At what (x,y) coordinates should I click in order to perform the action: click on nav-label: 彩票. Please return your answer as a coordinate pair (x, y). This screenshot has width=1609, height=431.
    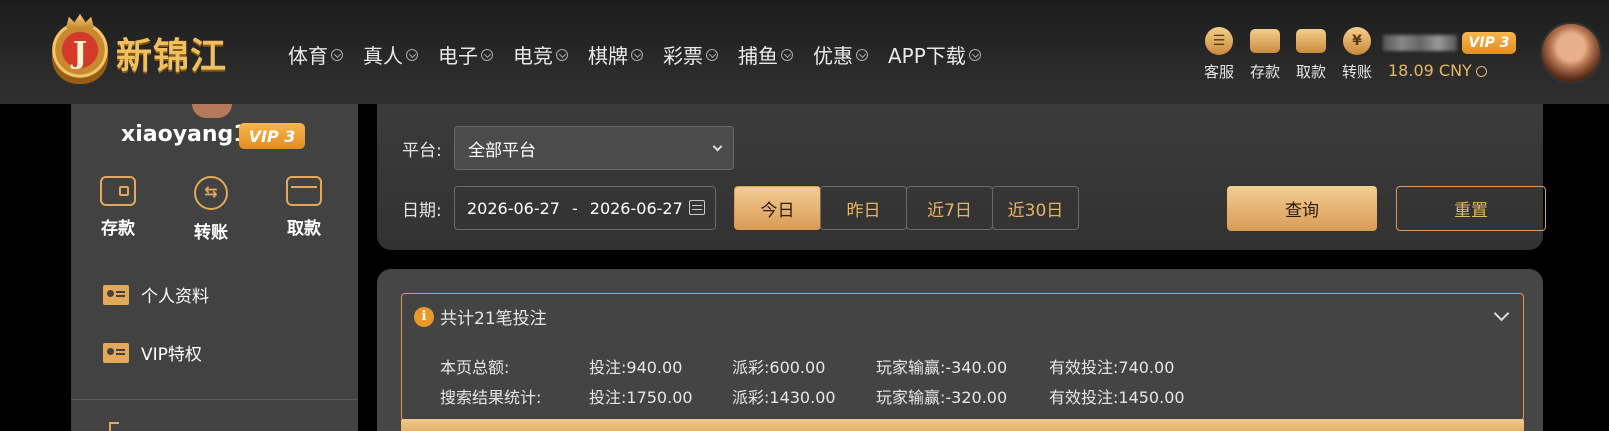
    Looking at the image, I should click on (683, 56).